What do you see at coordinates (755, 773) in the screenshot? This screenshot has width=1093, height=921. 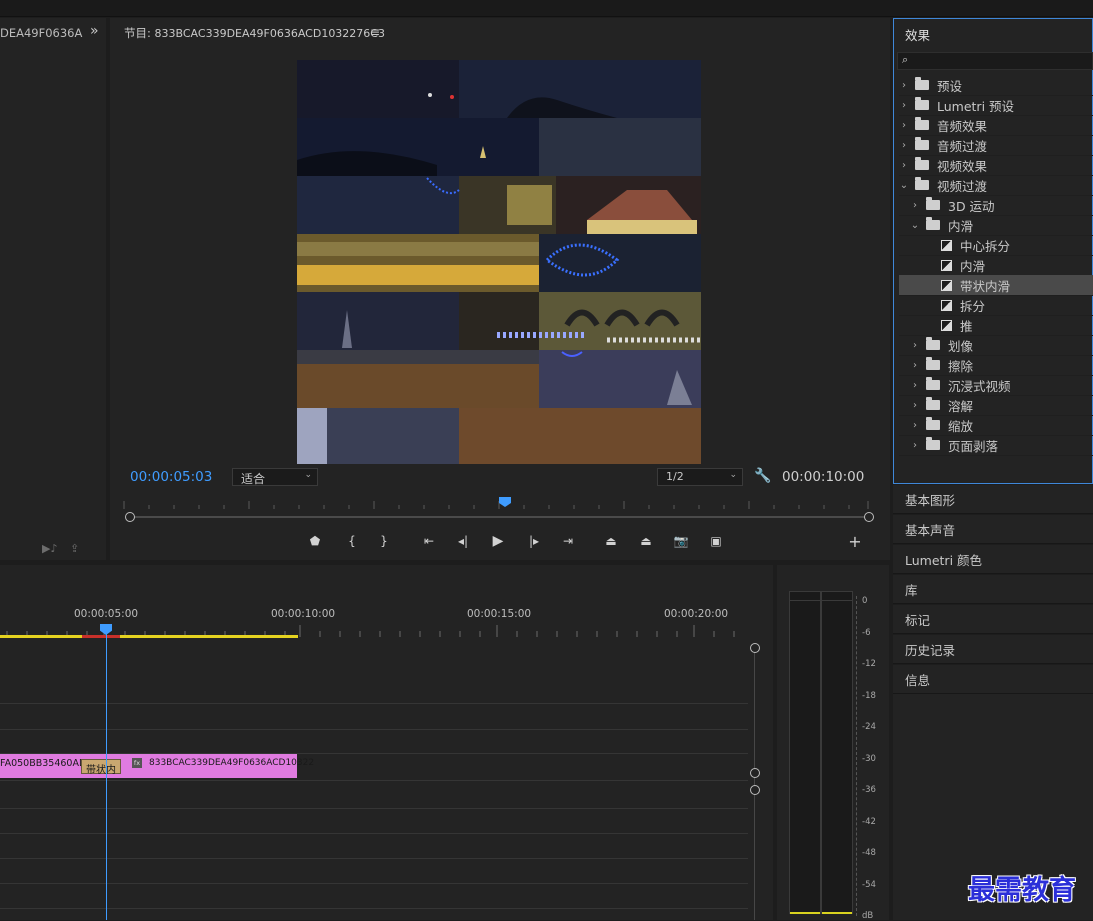 I see `scroll-handle-mid1` at bounding box center [755, 773].